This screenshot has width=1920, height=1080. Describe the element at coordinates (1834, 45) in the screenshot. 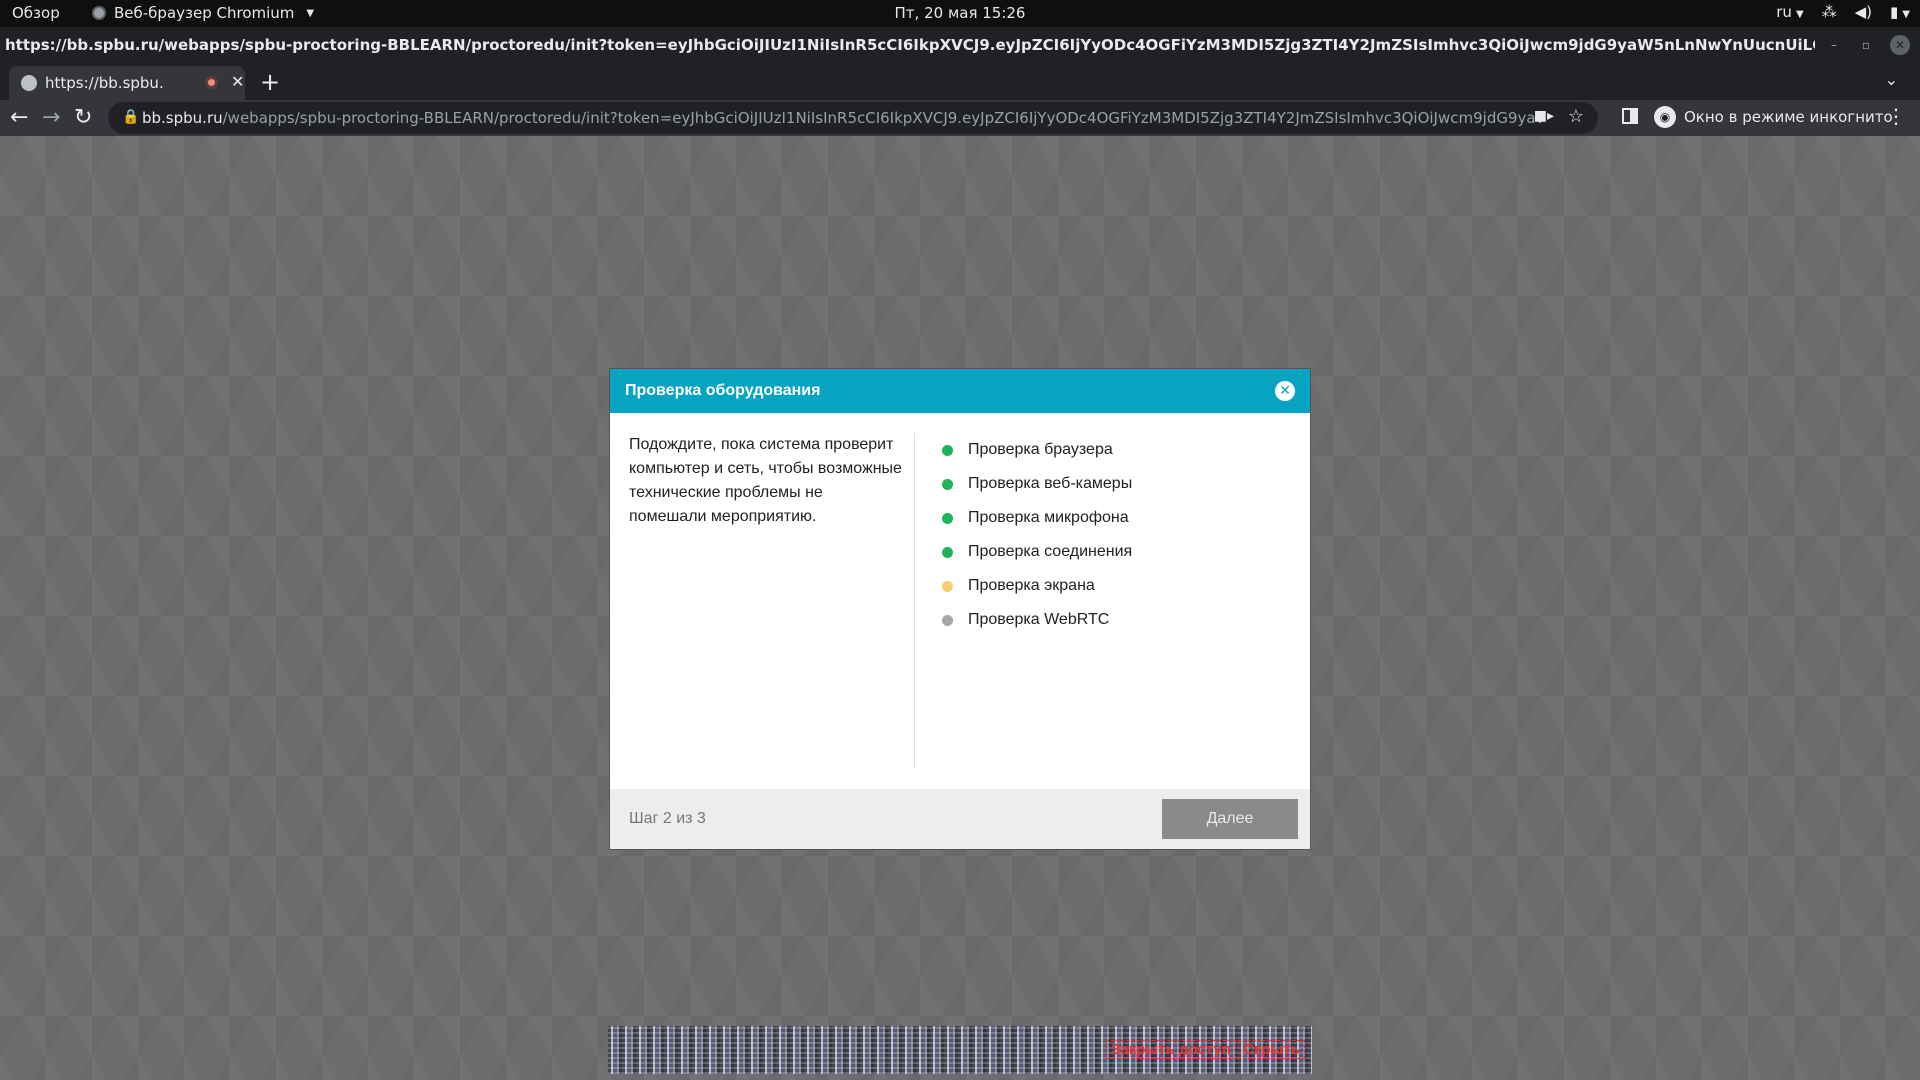

I see `minimize-icon: –` at that location.